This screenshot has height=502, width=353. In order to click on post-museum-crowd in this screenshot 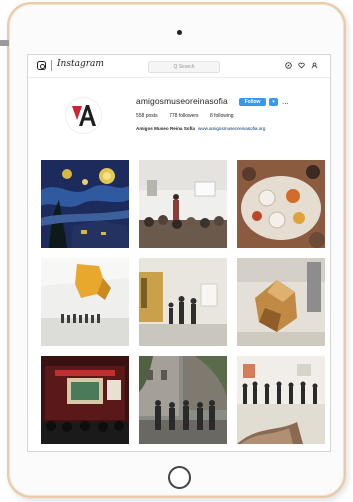, I will do `click(281, 400)`.